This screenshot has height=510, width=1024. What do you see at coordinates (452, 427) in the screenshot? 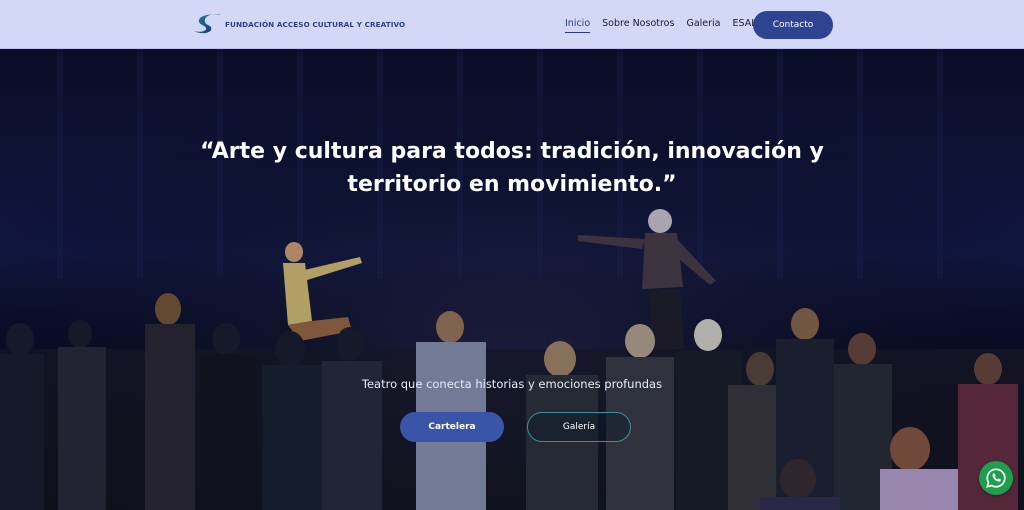
I see `cartelera-button: Cartelera` at bounding box center [452, 427].